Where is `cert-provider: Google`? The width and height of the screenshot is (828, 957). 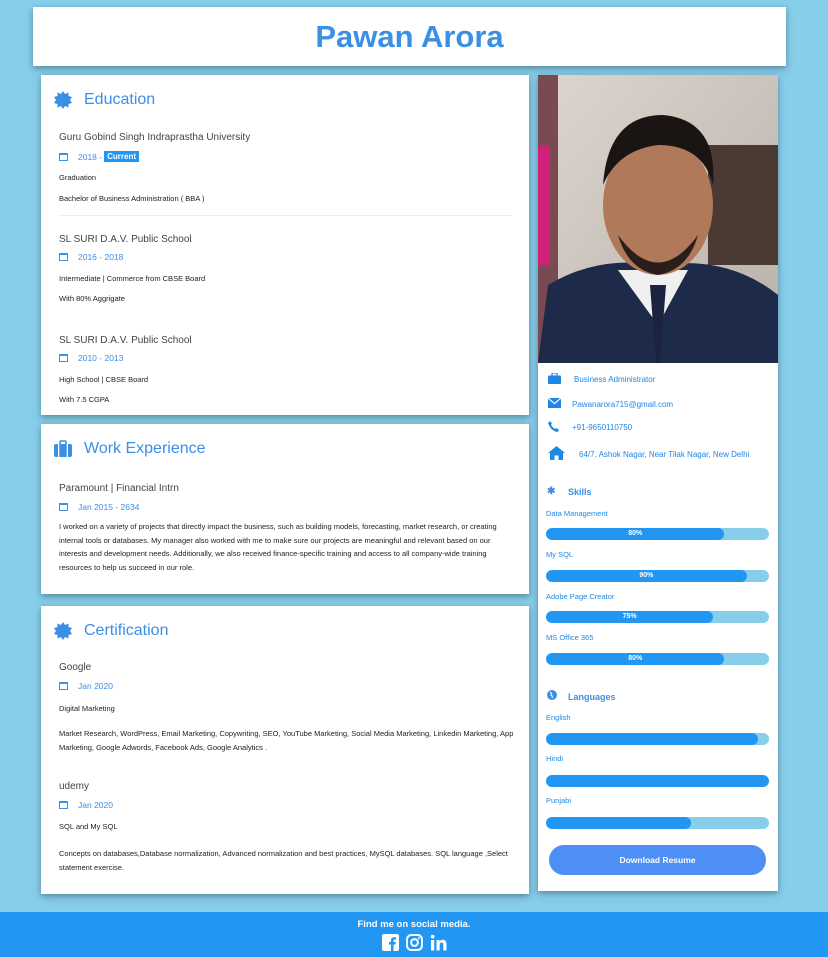
cert-provider: Google is located at coordinates (75, 667).